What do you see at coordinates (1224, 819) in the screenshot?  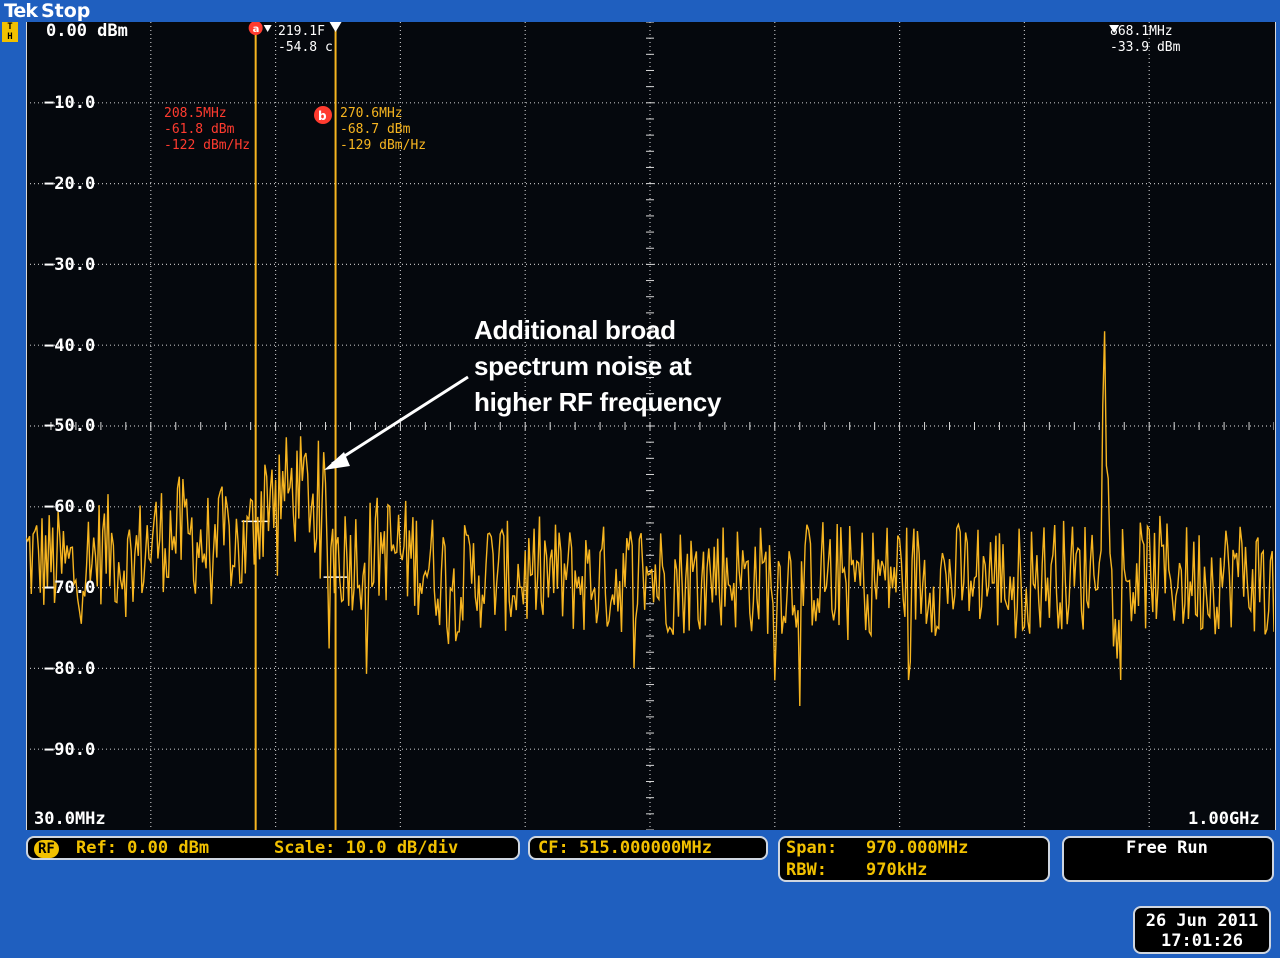 I see `stop-frequency-label: 1.00GHz` at bounding box center [1224, 819].